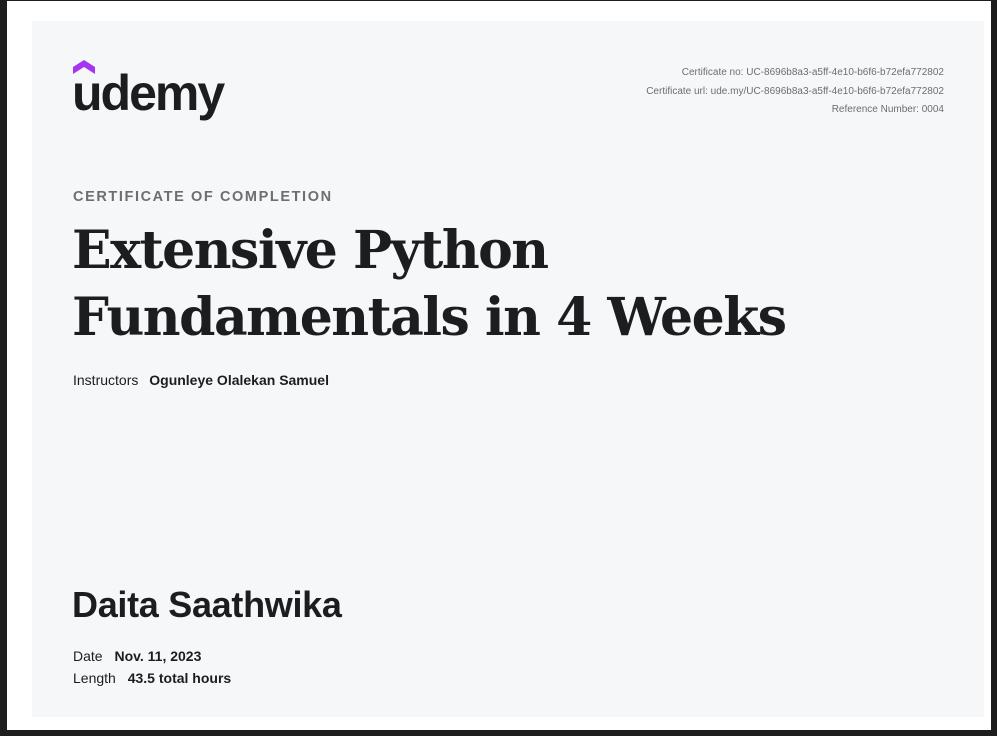  I want to click on instructors: Instructors Ogunleye Olalekan Samuel, so click(201, 380).